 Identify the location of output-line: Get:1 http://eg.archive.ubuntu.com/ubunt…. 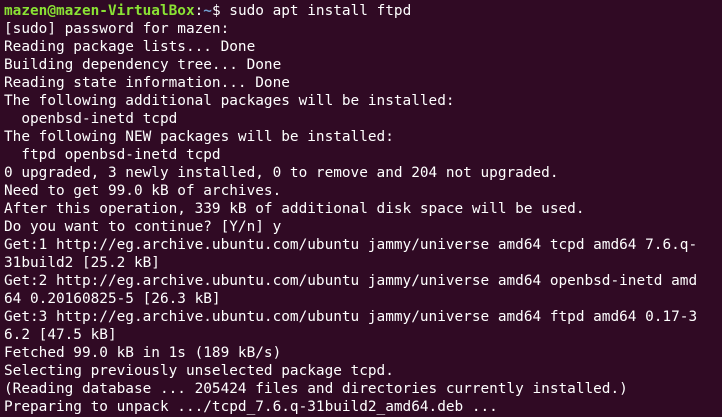
(351, 245).